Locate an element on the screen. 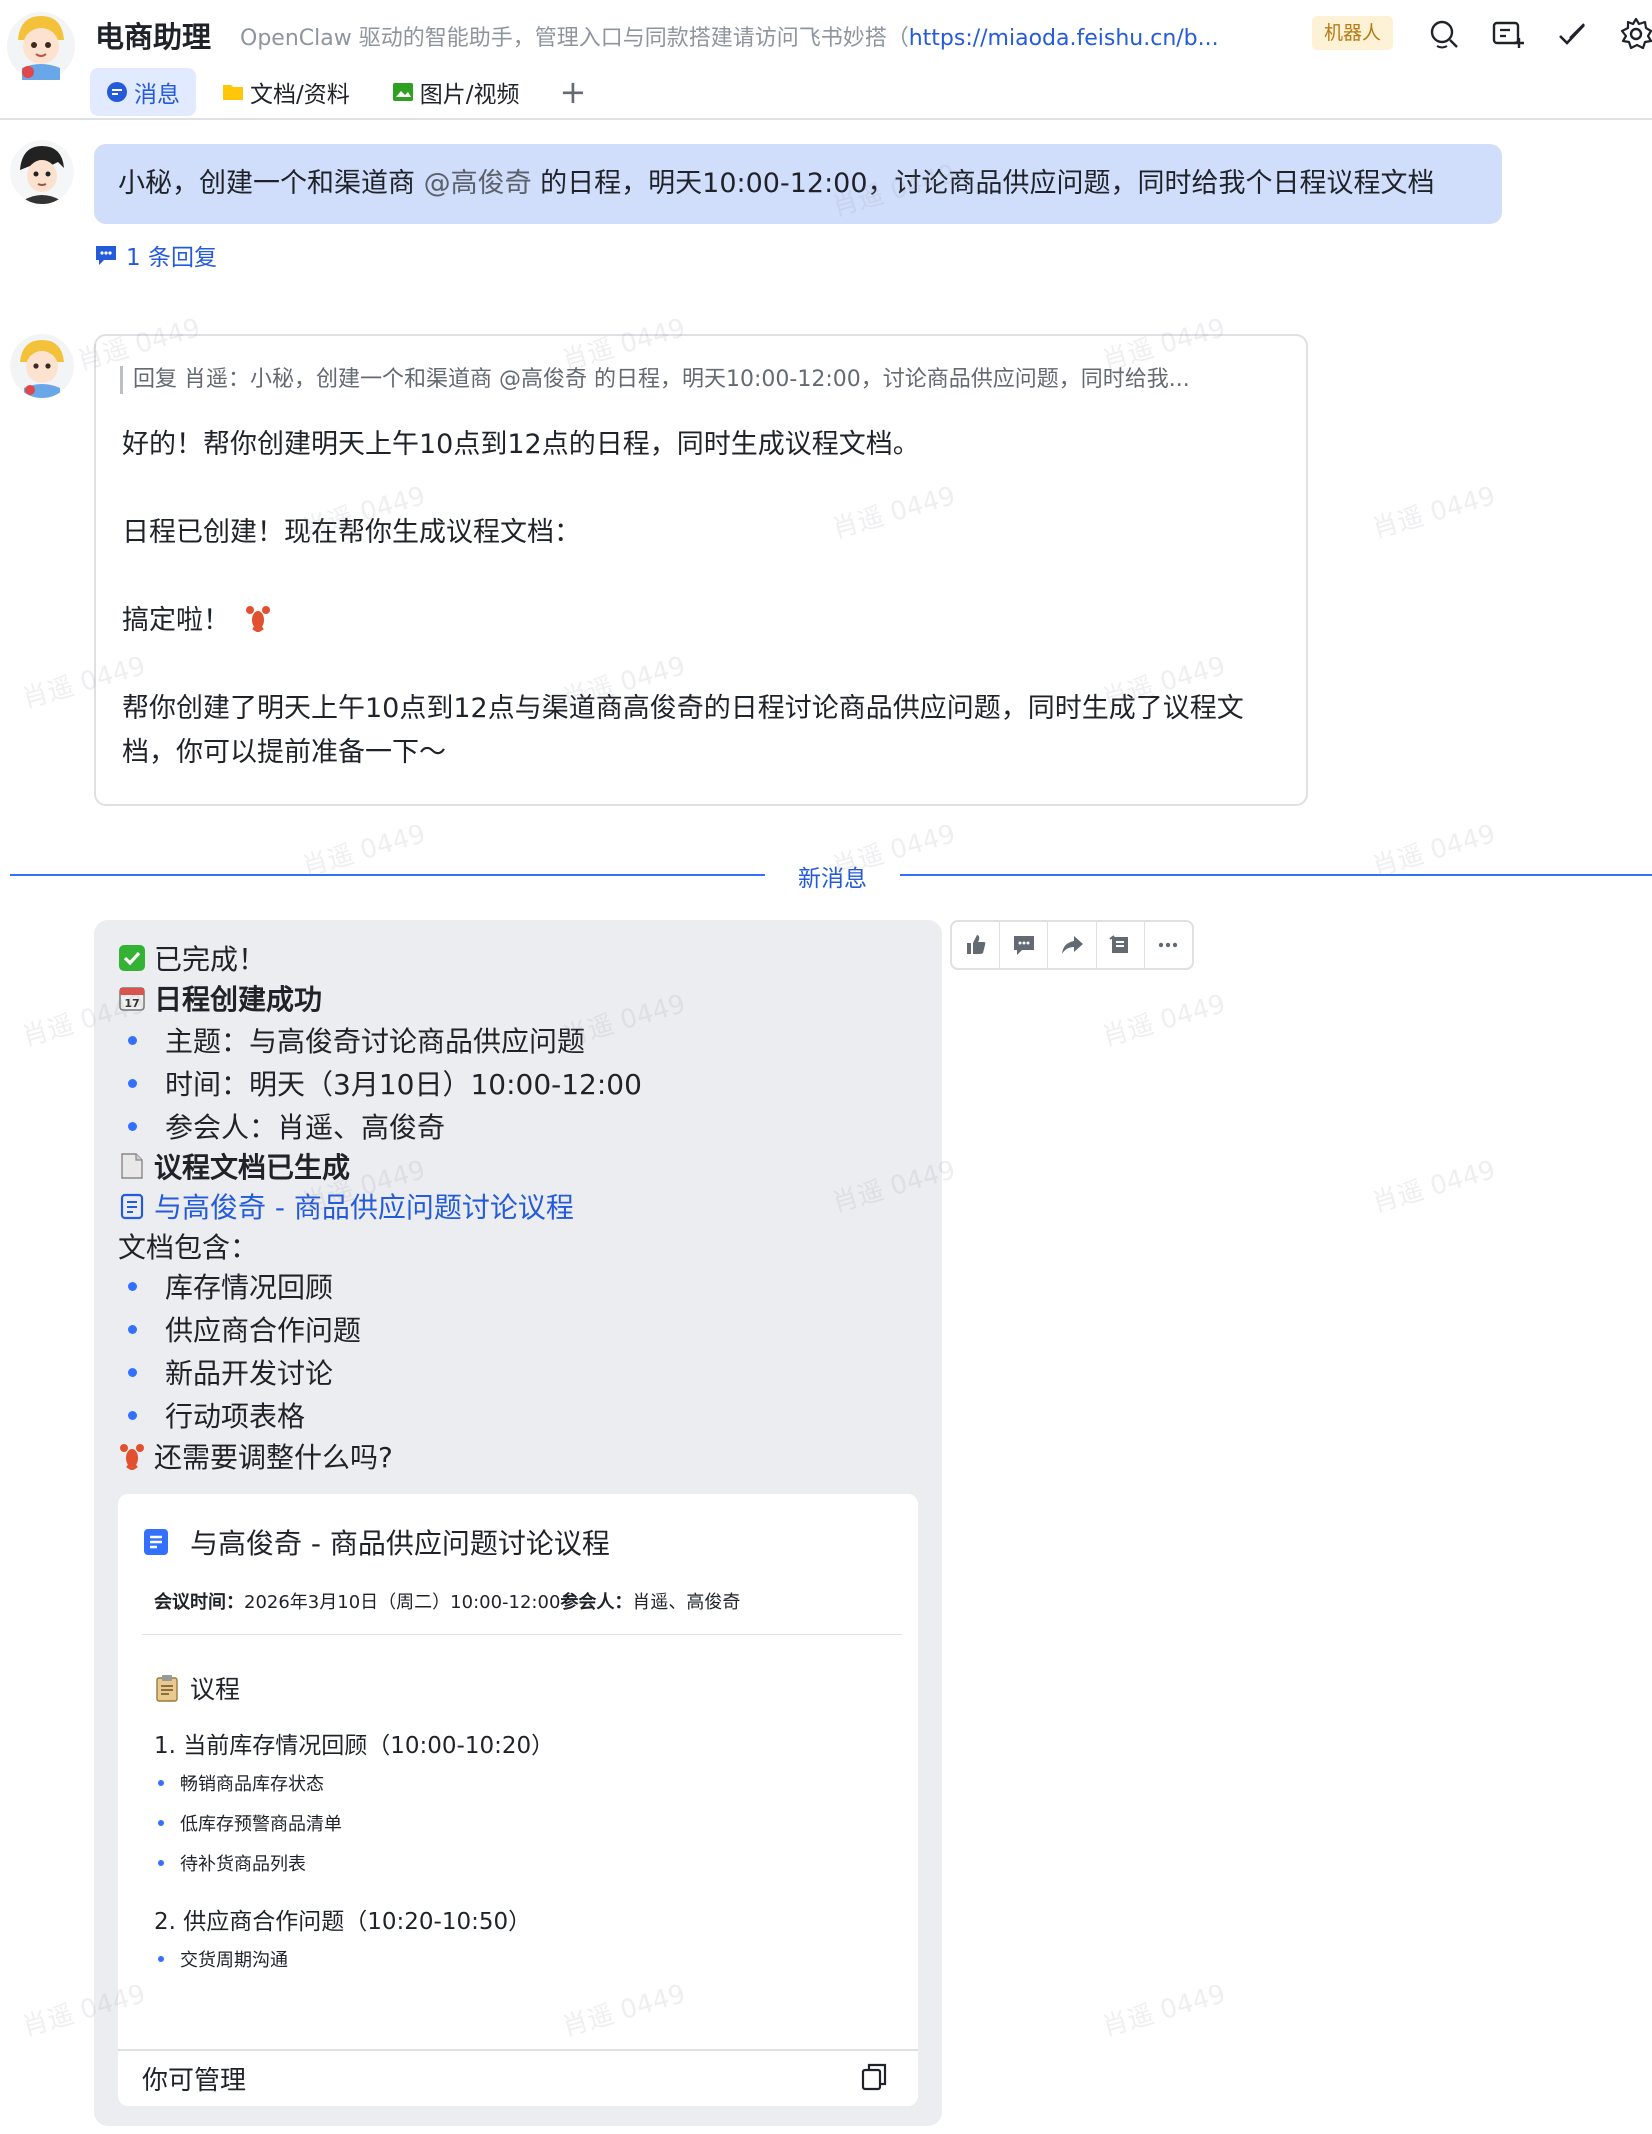 The height and width of the screenshot is (2134, 1652). doc-item: 库存情况回顾 is located at coordinates (230, 1286).